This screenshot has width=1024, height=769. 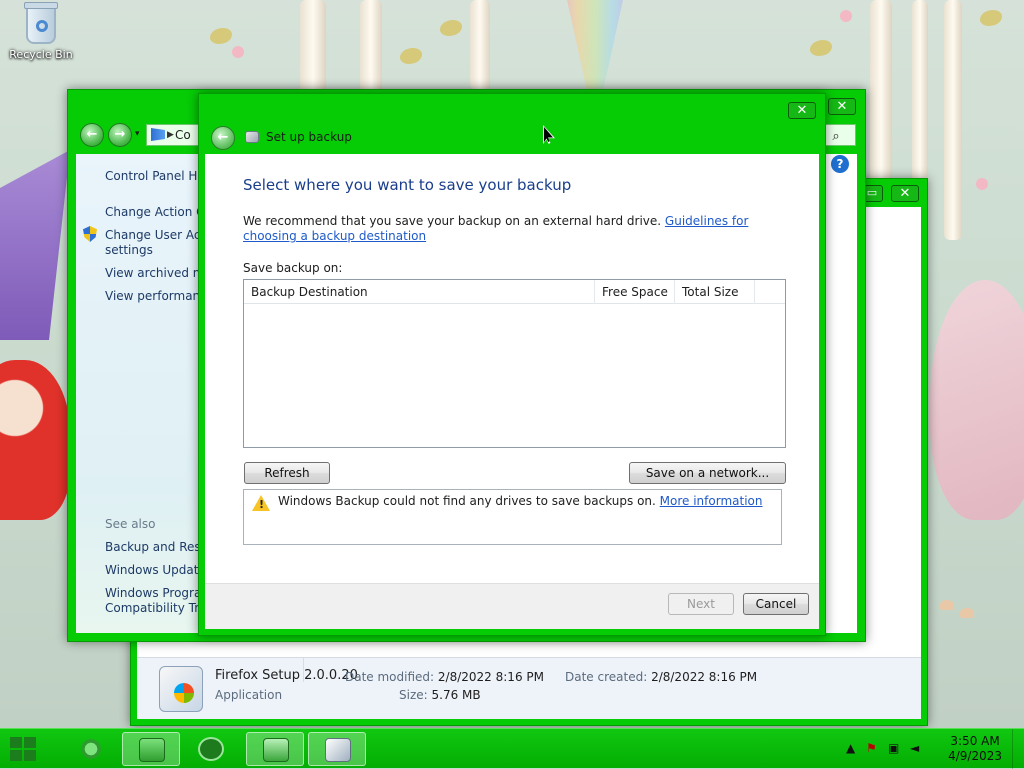 I want to click on see-also-link-windows-update: Windows Update, so click(x=155, y=570).